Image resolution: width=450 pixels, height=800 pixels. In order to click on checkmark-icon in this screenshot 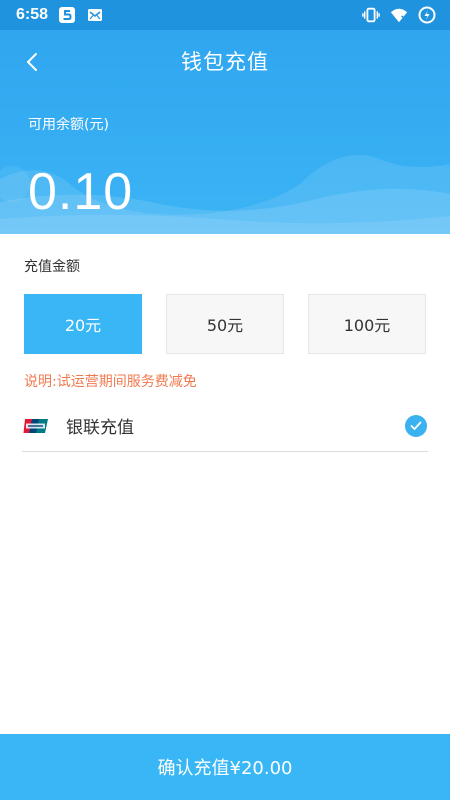, I will do `click(416, 425)`.